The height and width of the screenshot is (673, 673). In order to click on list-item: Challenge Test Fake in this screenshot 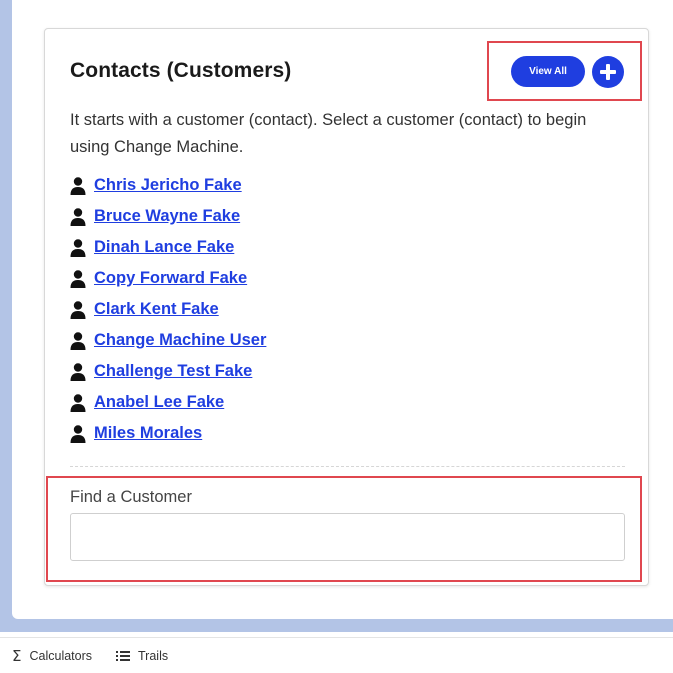, I will do `click(168, 371)`.